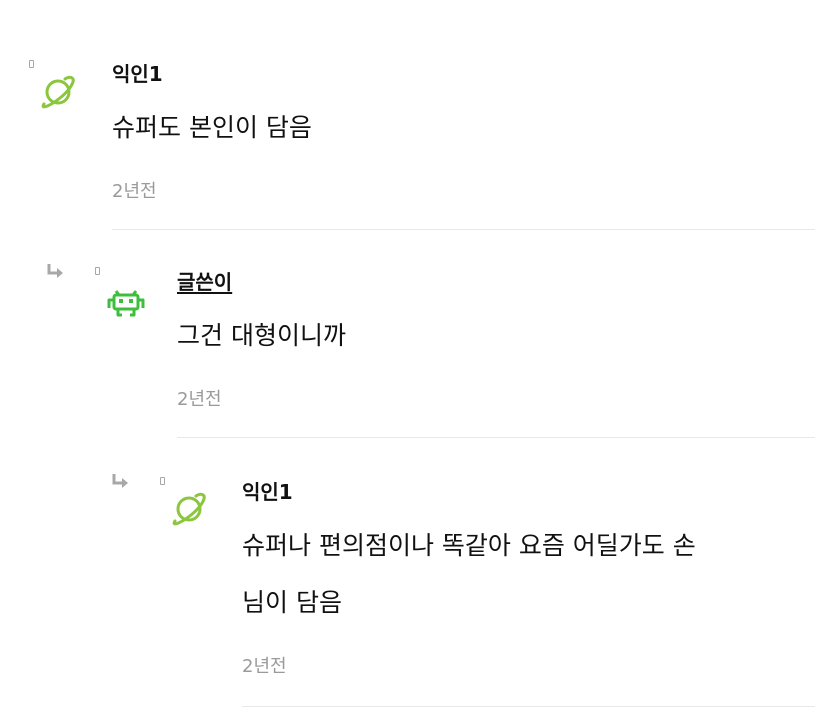  Describe the element at coordinates (292, 602) in the screenshot. I see `comment-text-line-2: 님이 담음` at that location.